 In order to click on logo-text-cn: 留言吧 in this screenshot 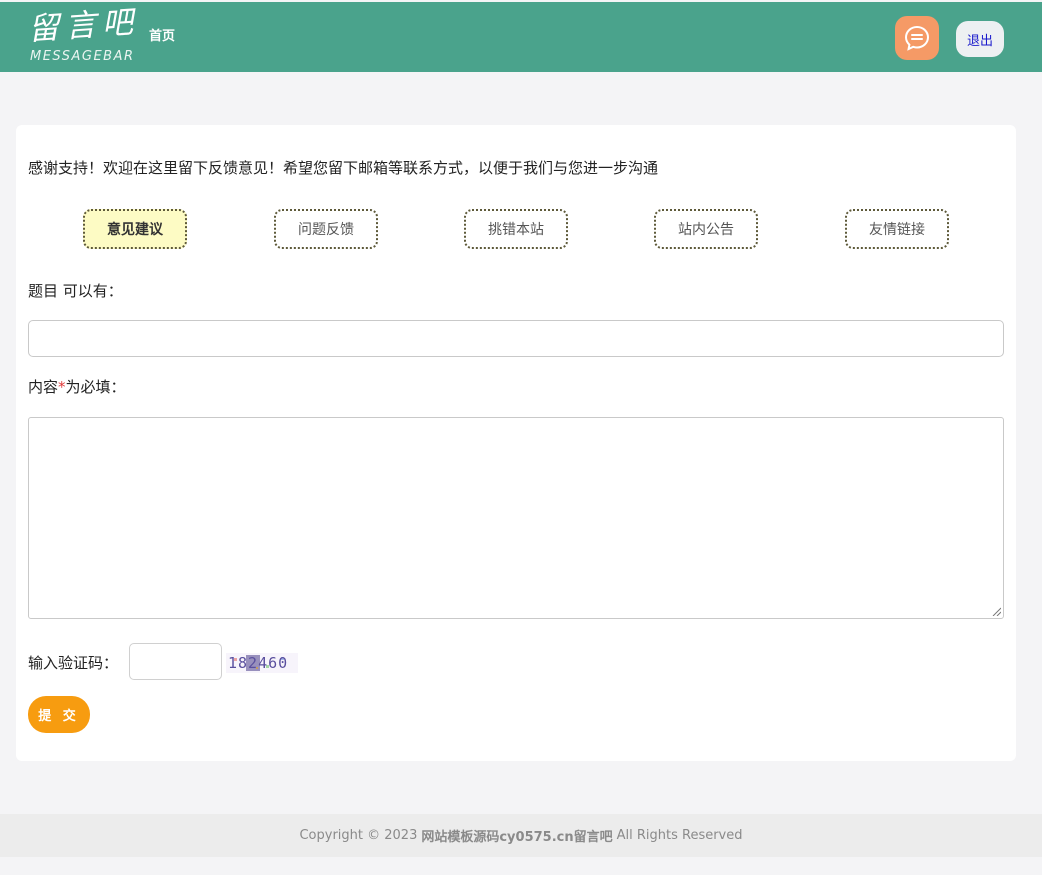, I will do `click(83, 26)`.